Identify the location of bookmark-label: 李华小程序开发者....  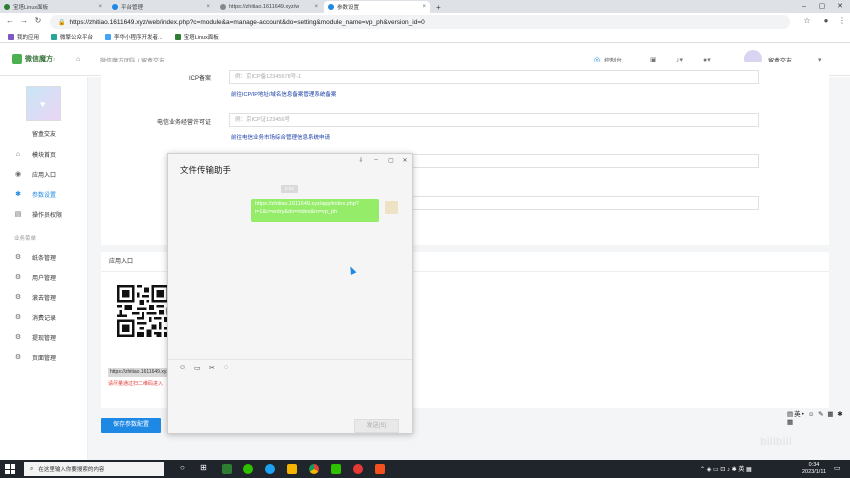
(138, 37).